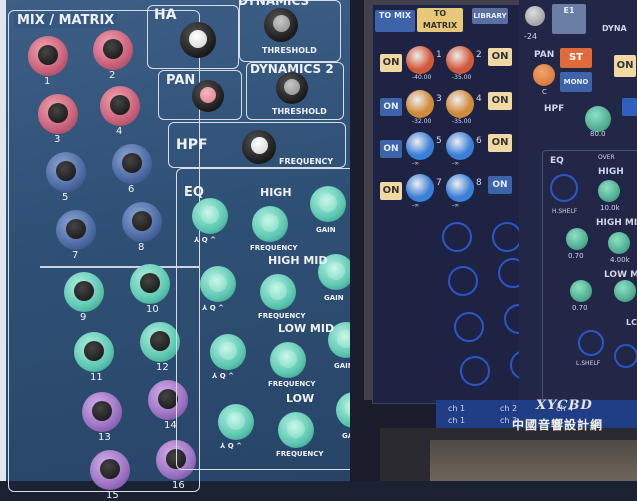 This screenshot has height=501, width=637. I want to click on send-number: 2, so click(479, 55).